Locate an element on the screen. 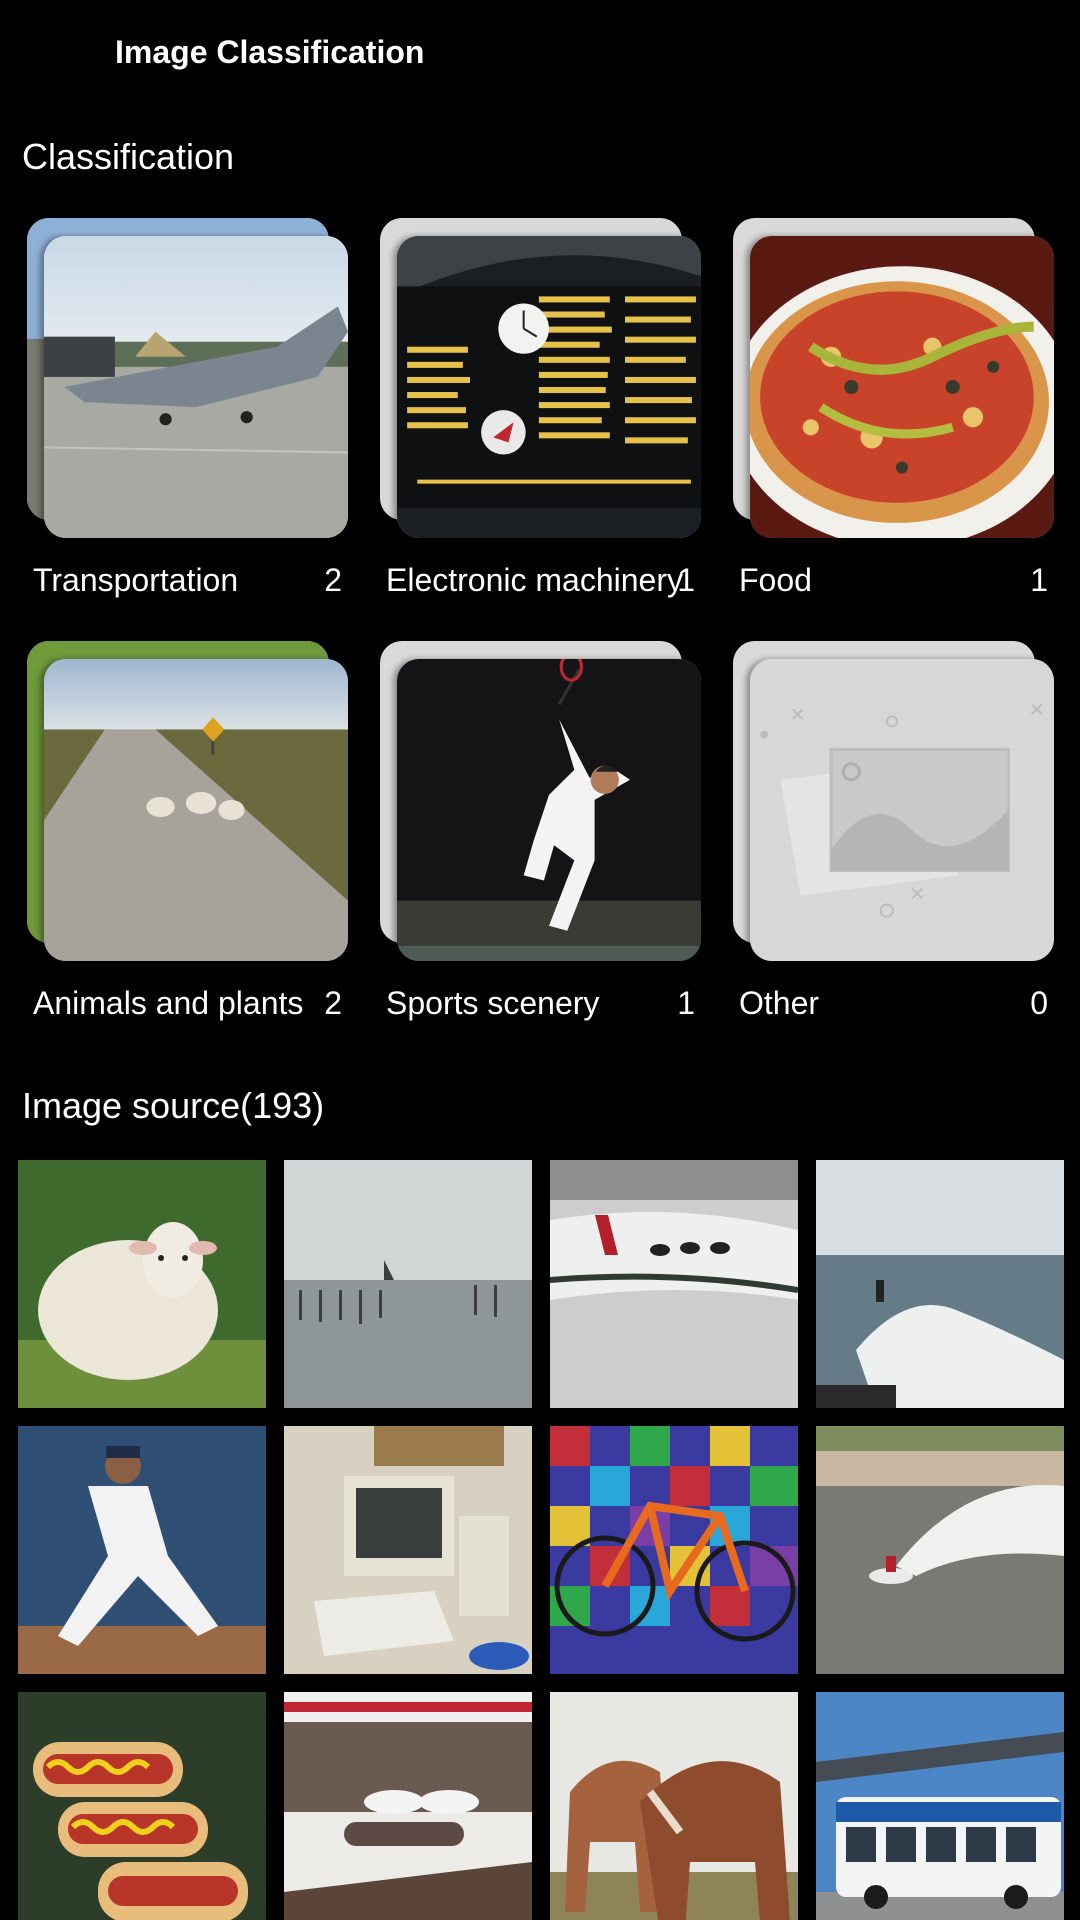 The image size is (1080, 1920). category-card-transportation: Transportation 2 is located at coordinates (174, 420).